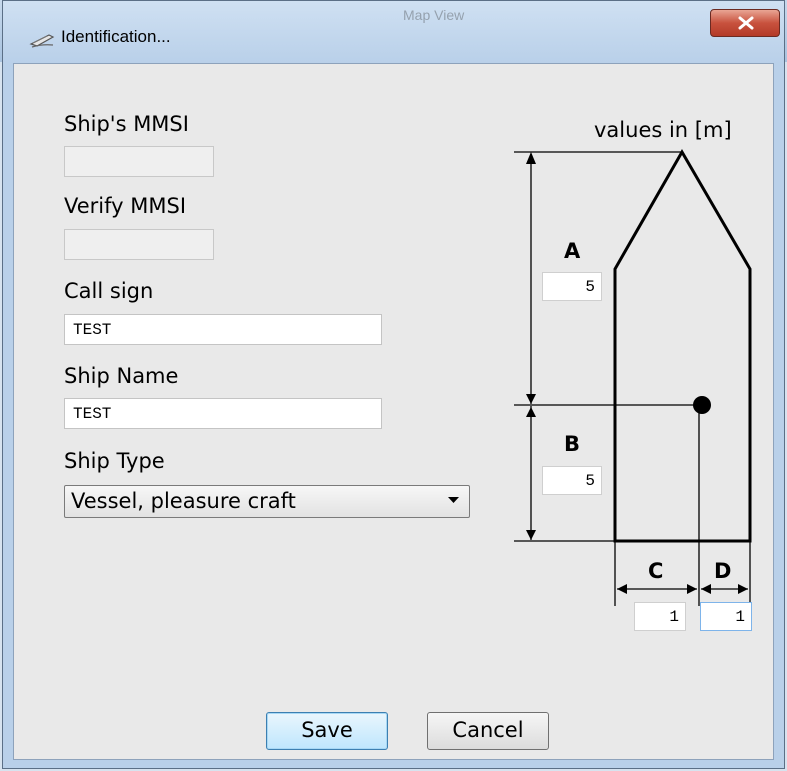 Image resolution: width=787 pixels, height=771 pixels. I want to click on background-window-title: Map View, so click(434, 15).